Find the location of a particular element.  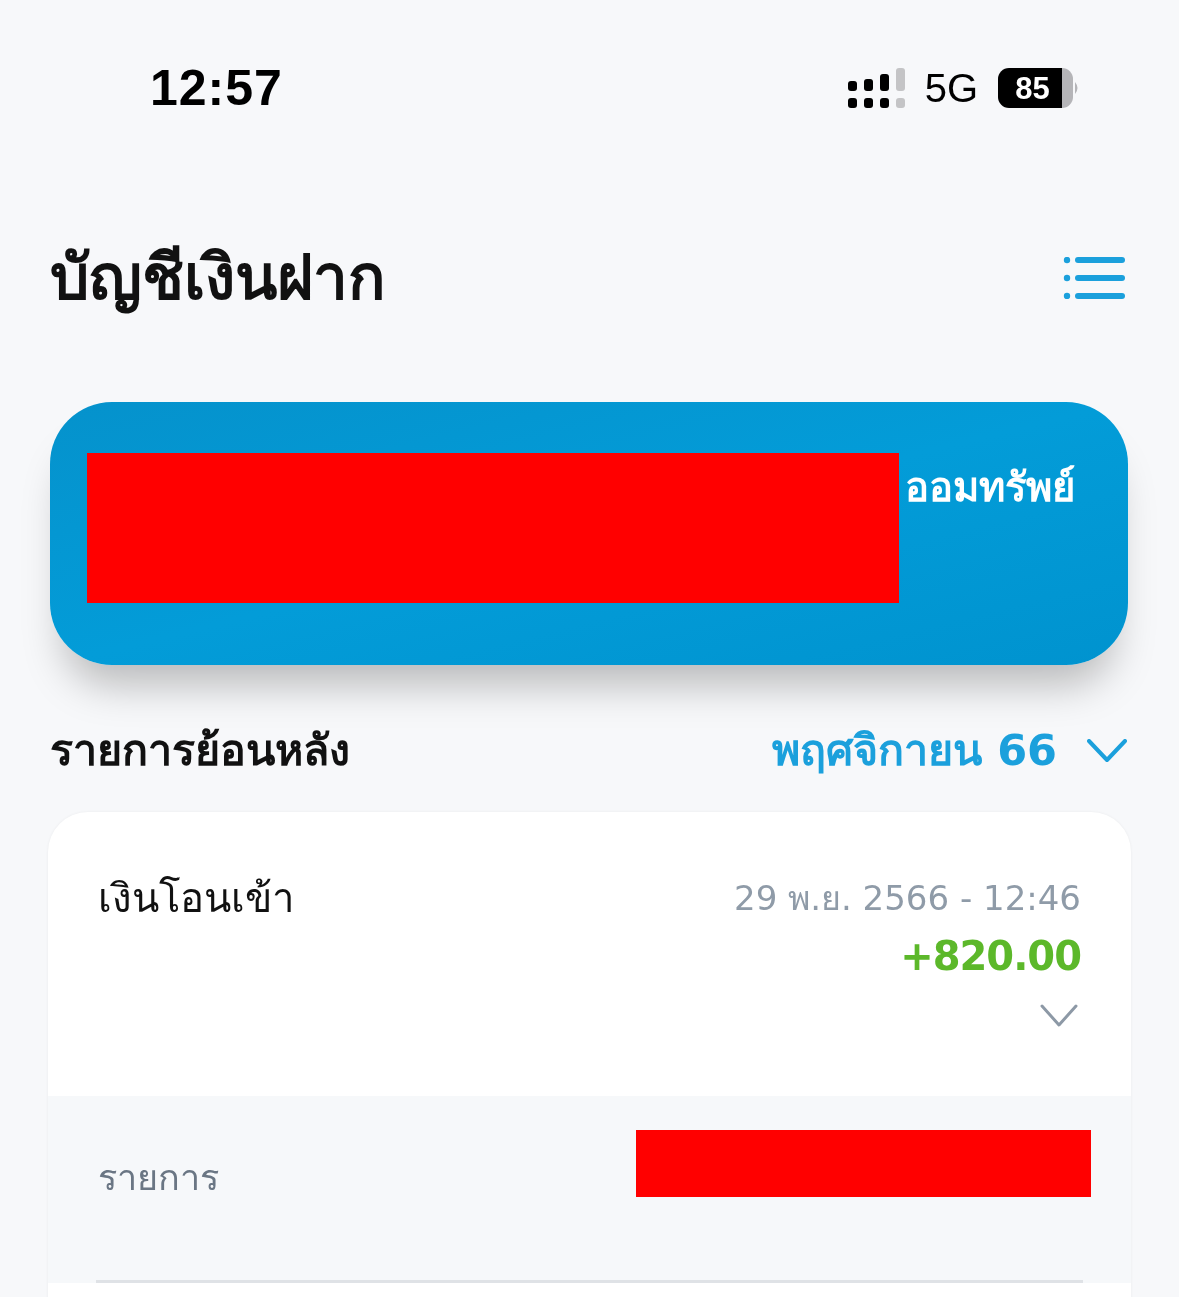

expand-toggle is located at coordinates (1059, 1015).